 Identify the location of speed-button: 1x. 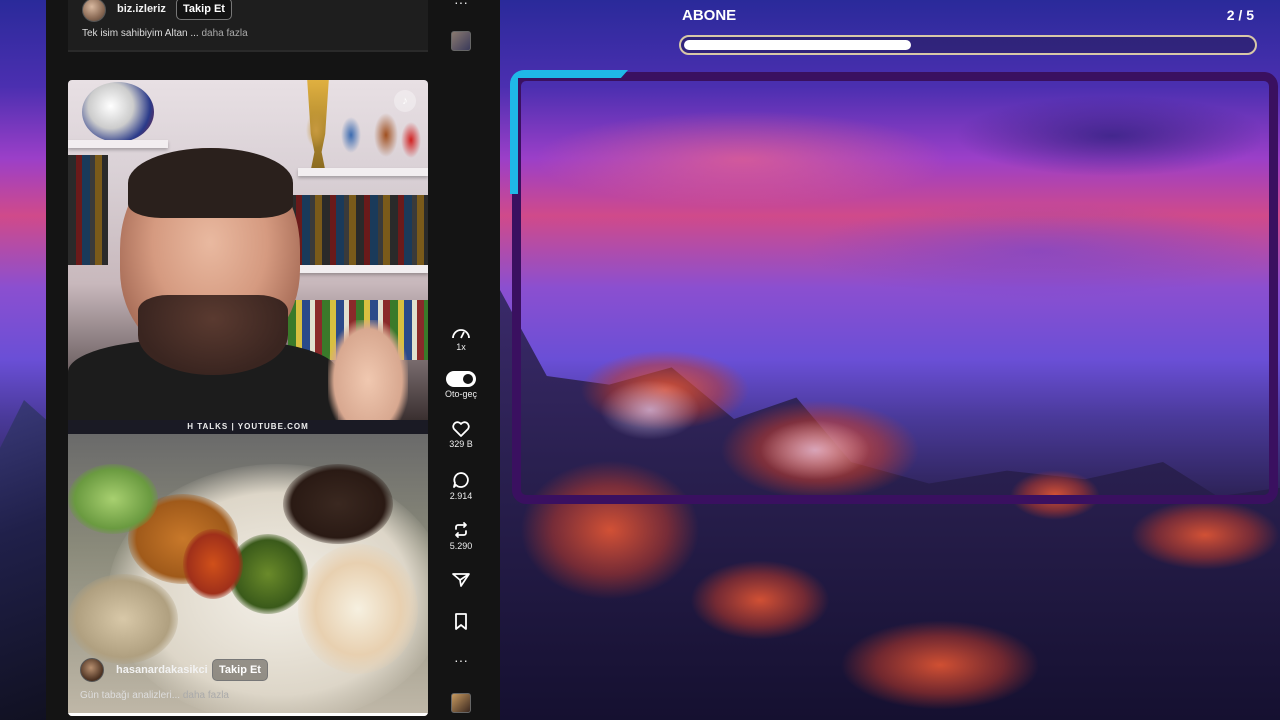
(461, 339).